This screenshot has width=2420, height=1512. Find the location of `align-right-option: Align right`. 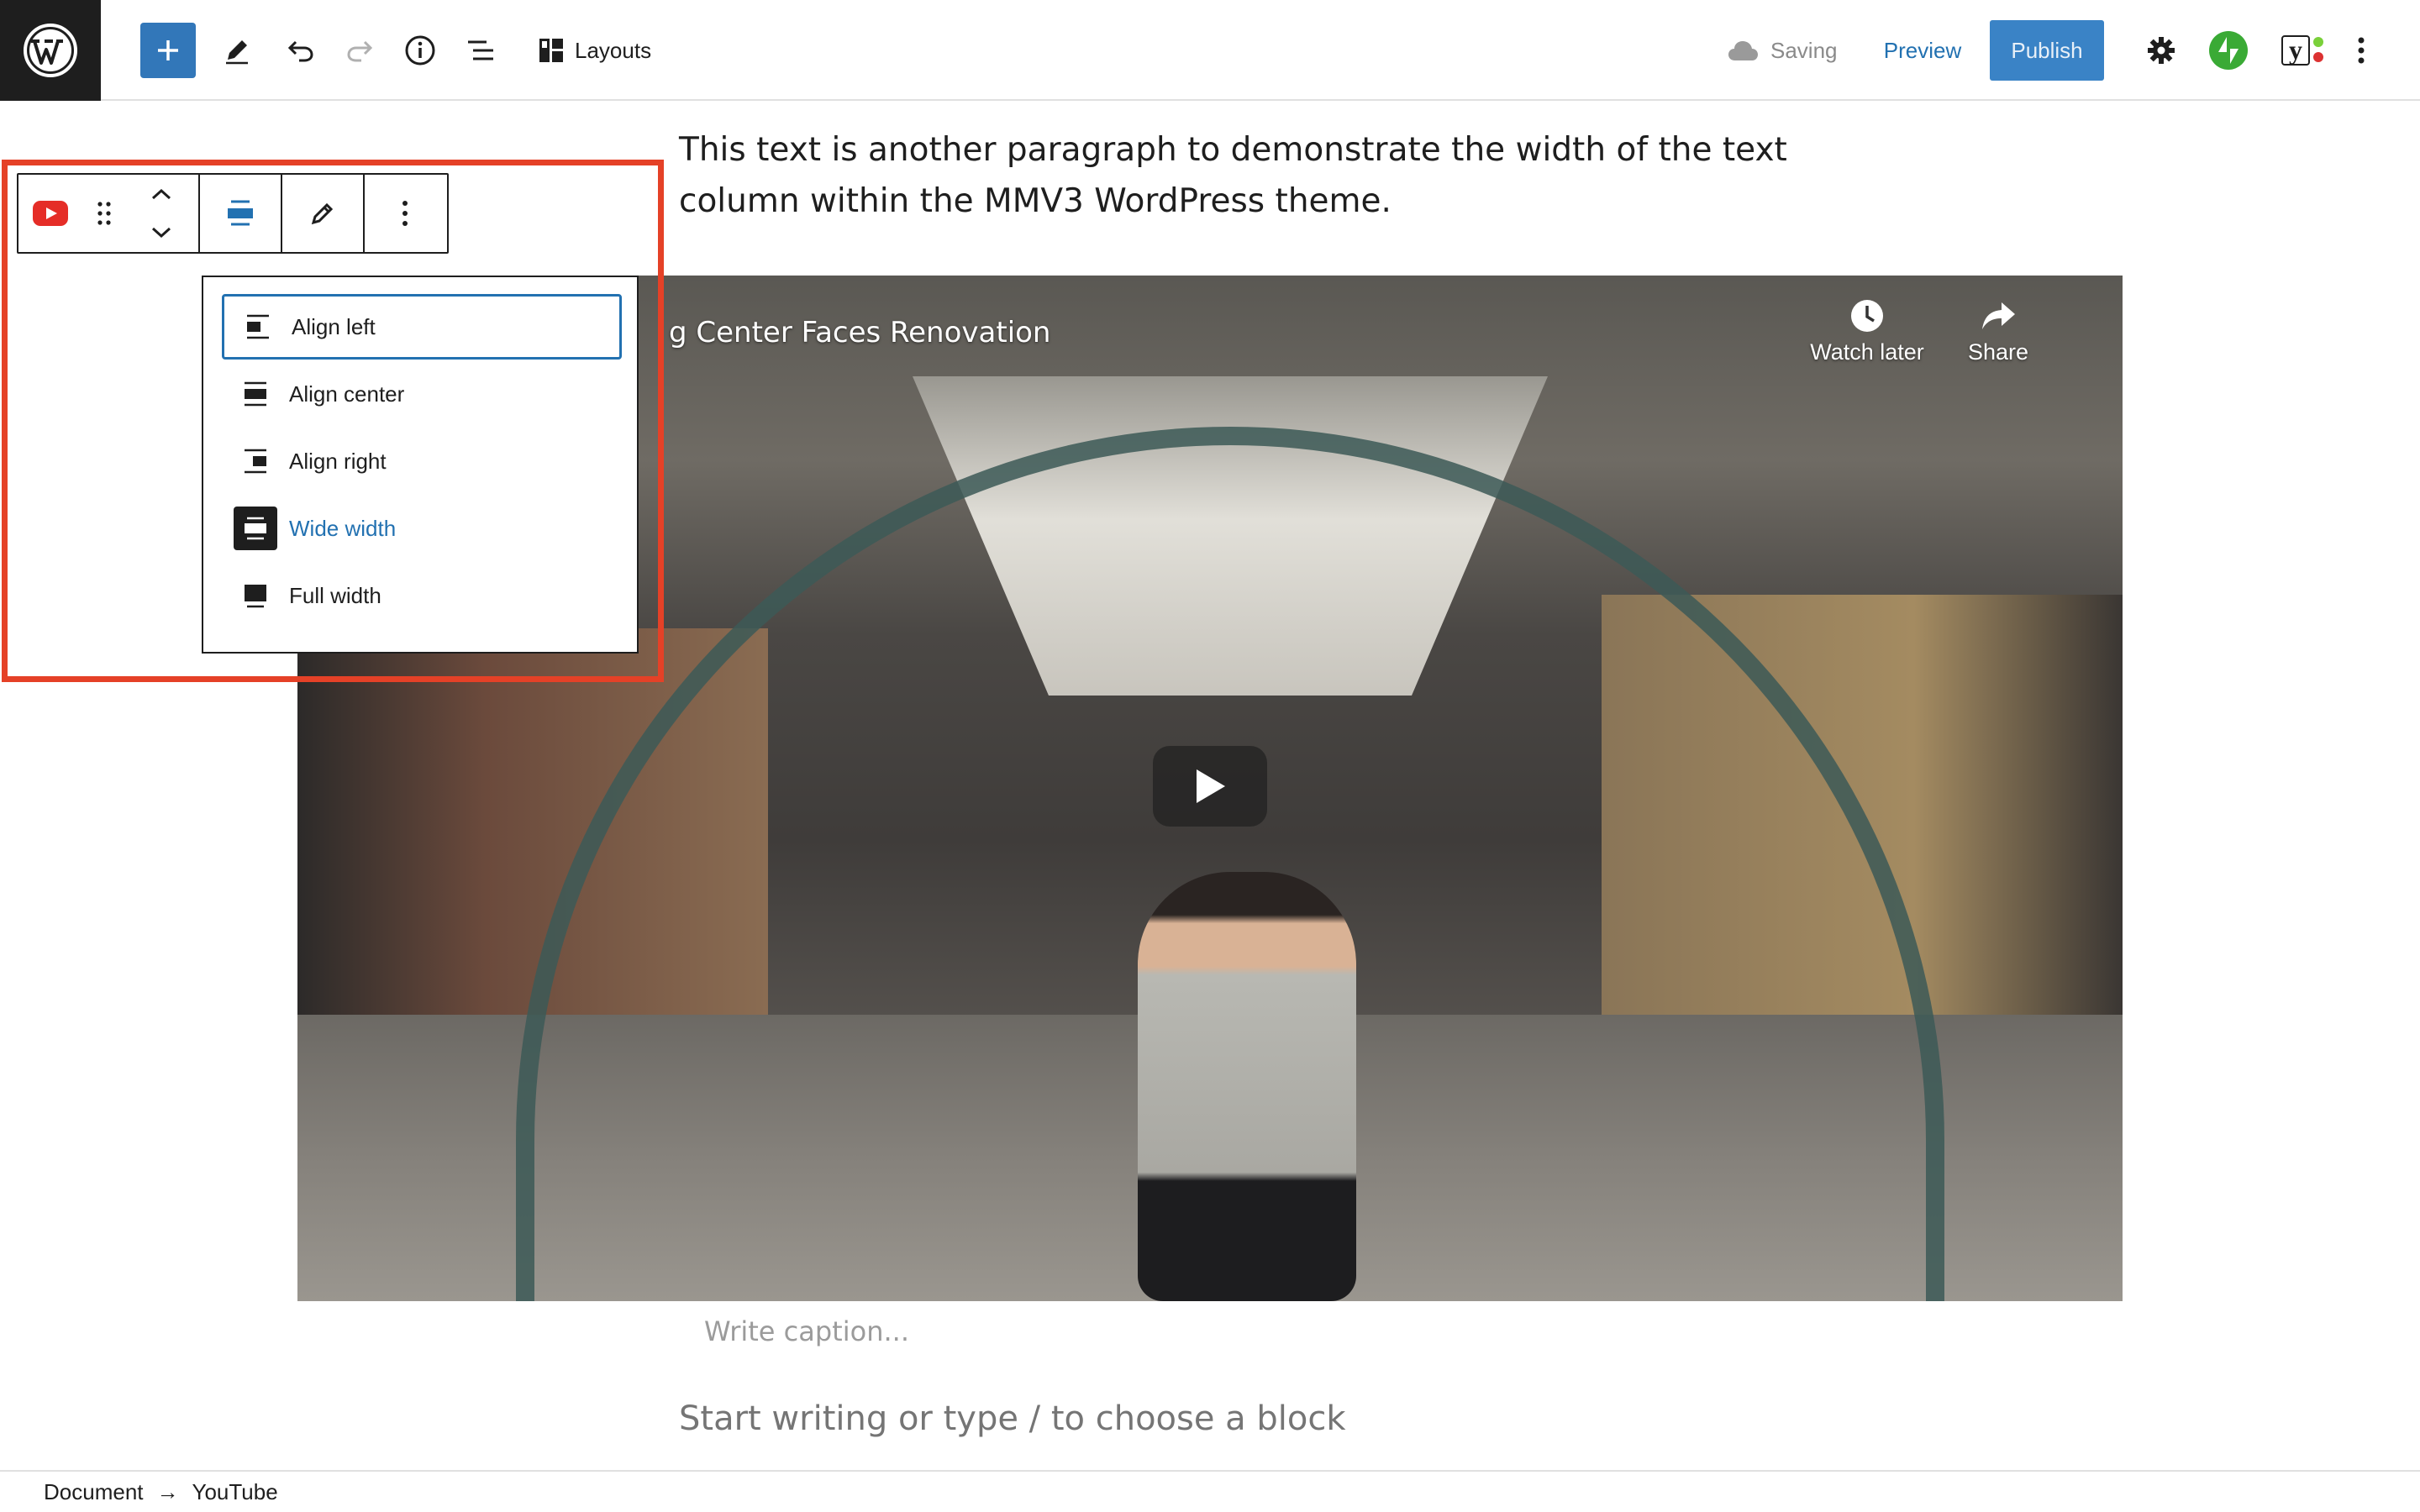

align-right-option: Align right is located at coordinates (422, 461).